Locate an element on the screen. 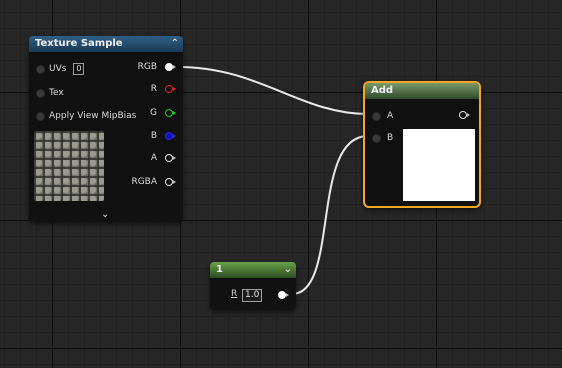 The width and height of the screenshot is (562, 368). collapse-chevron-icon: ⌃ is located at coordinates (175, 44).